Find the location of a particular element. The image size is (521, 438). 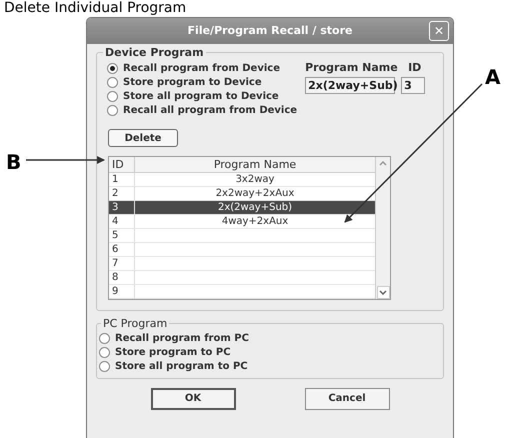

radio-label: Store all program to Device is located at coordinates (201, 97).